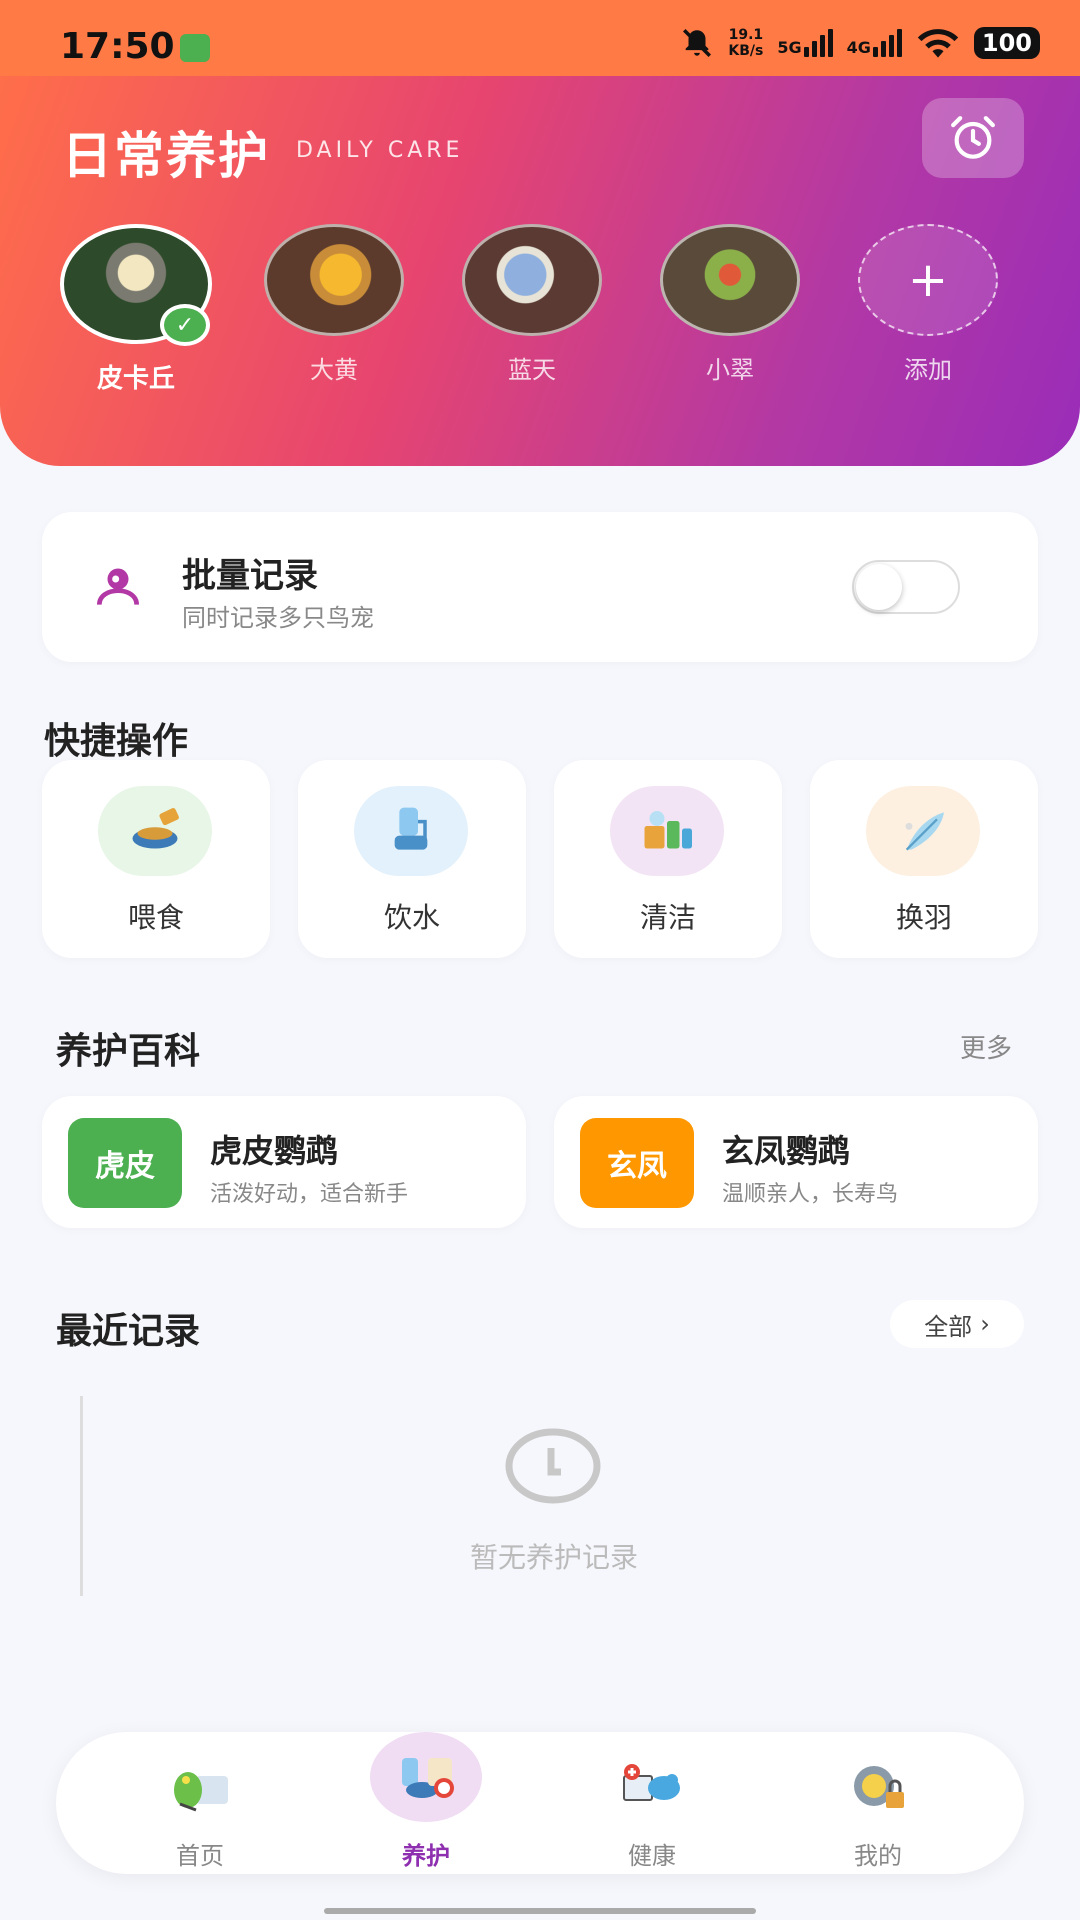 The width and height of the screenshot is (1080, 1920). What do you see at coordinates (116, 741) in the screenshot?
I see `quick-actions-title: 快捷操作` at bounding box center [116, 741].